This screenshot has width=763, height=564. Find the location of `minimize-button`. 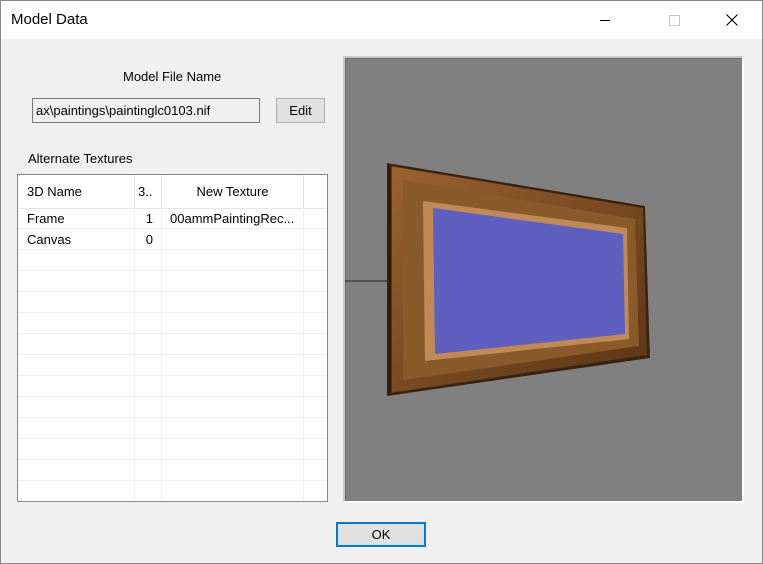

minimize-button is located at coordinates (605, 20).